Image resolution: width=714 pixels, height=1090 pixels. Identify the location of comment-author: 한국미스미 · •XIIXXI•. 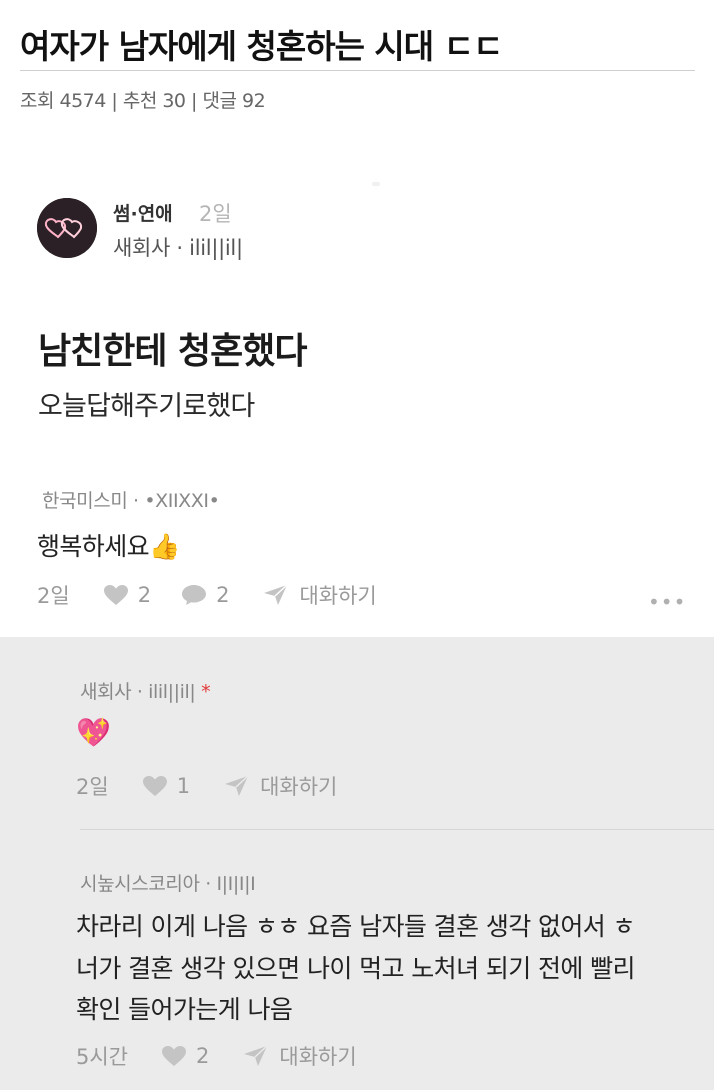
(131, 499).